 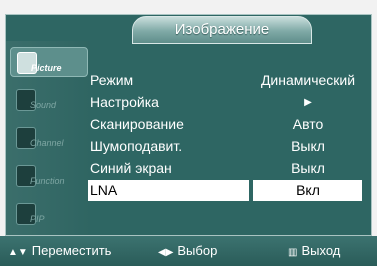 I want to click on sidebar-item-sound: Sound, so click(x=49, y=100).